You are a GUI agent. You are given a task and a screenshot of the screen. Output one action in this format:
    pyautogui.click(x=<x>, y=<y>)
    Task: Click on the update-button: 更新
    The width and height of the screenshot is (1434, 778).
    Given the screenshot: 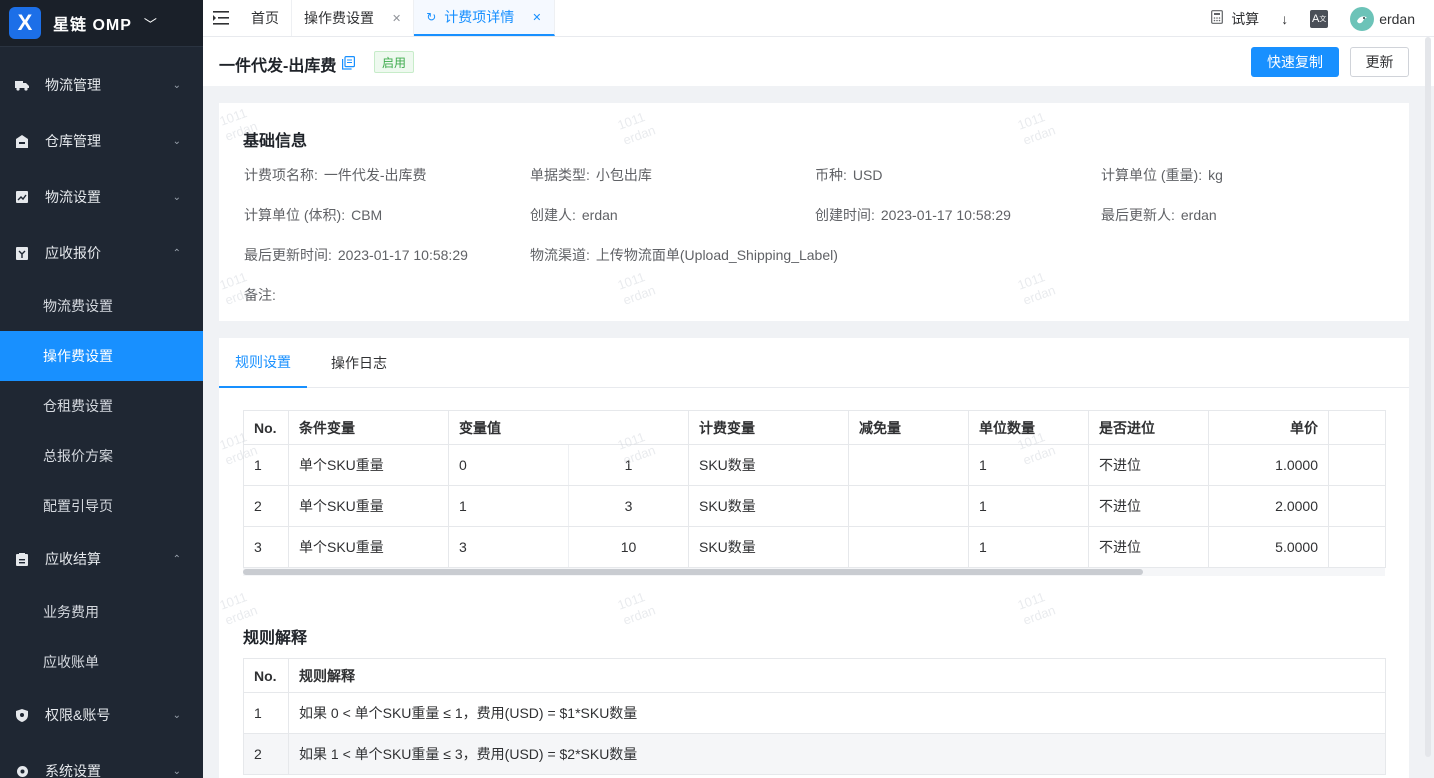 What is the action you would take?
    pyautogui.click(x=1379, y=62)
    